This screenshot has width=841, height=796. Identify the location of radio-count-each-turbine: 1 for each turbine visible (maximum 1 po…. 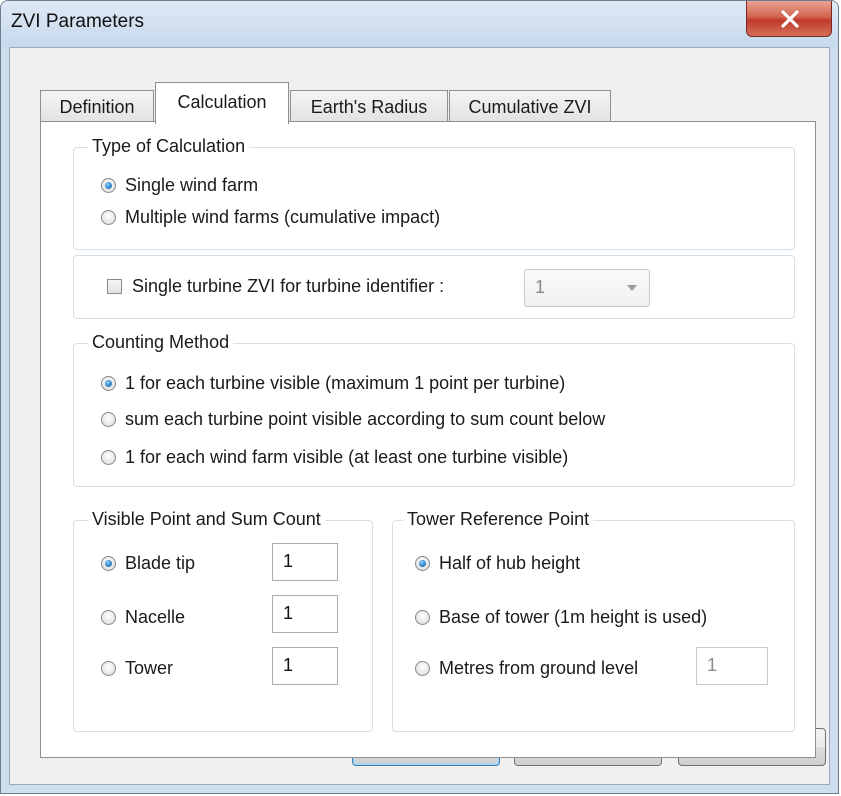
(333, 383).